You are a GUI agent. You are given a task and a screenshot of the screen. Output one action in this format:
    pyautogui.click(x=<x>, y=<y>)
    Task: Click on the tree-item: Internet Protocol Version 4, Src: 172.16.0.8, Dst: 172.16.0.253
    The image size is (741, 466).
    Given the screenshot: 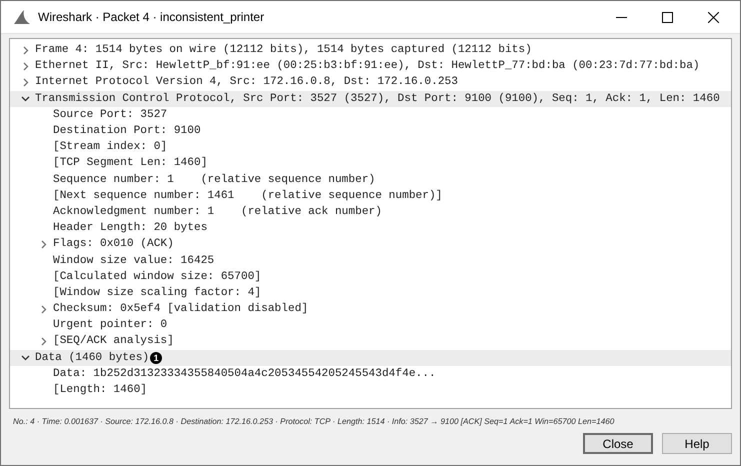 What is the action you would take?
    pyautogui.click(x=246, y=82)
    